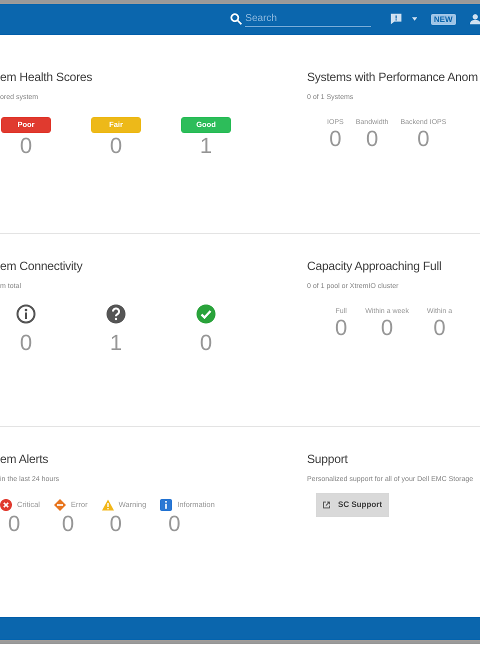 This screenshot has width=480, height=650. I want to click on critical-icon, so click(6, 504).